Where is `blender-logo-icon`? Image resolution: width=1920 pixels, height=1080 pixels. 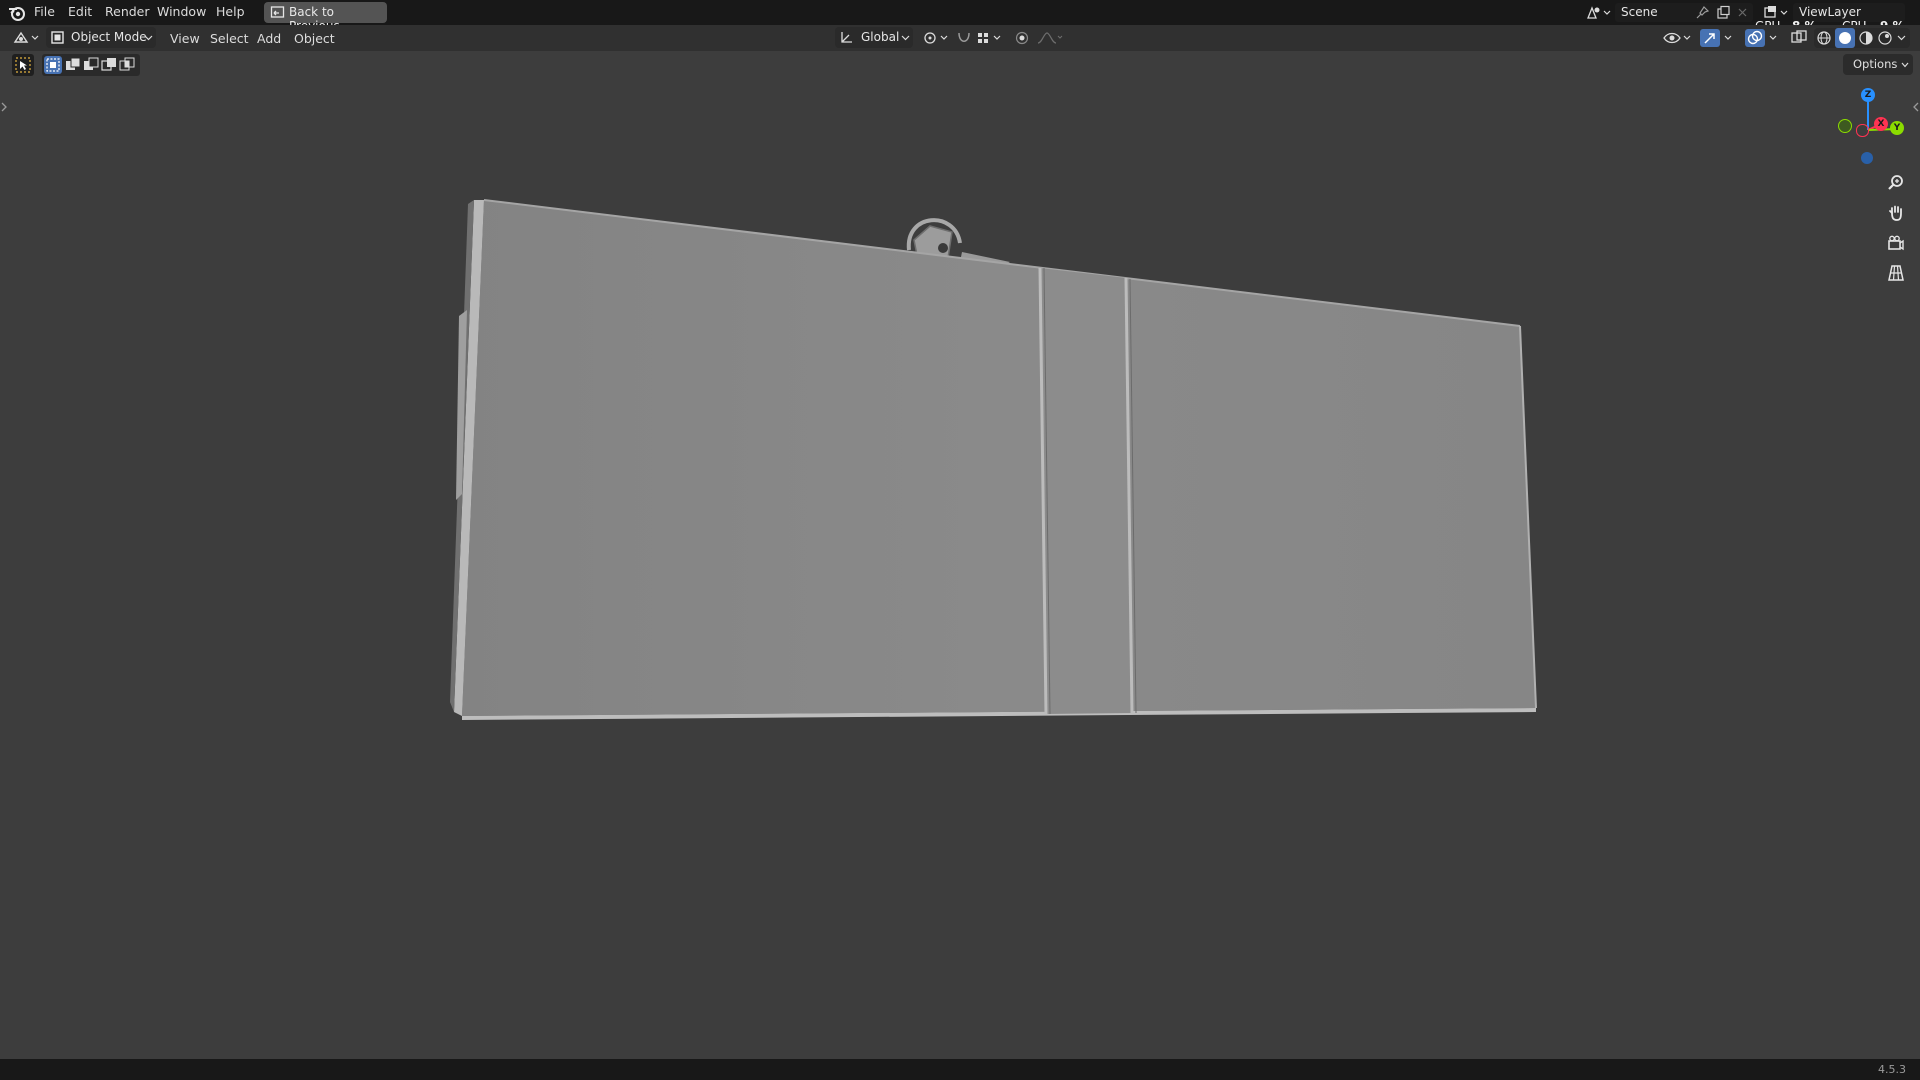
blender-logo-icon is located at coordinates (17, 12).